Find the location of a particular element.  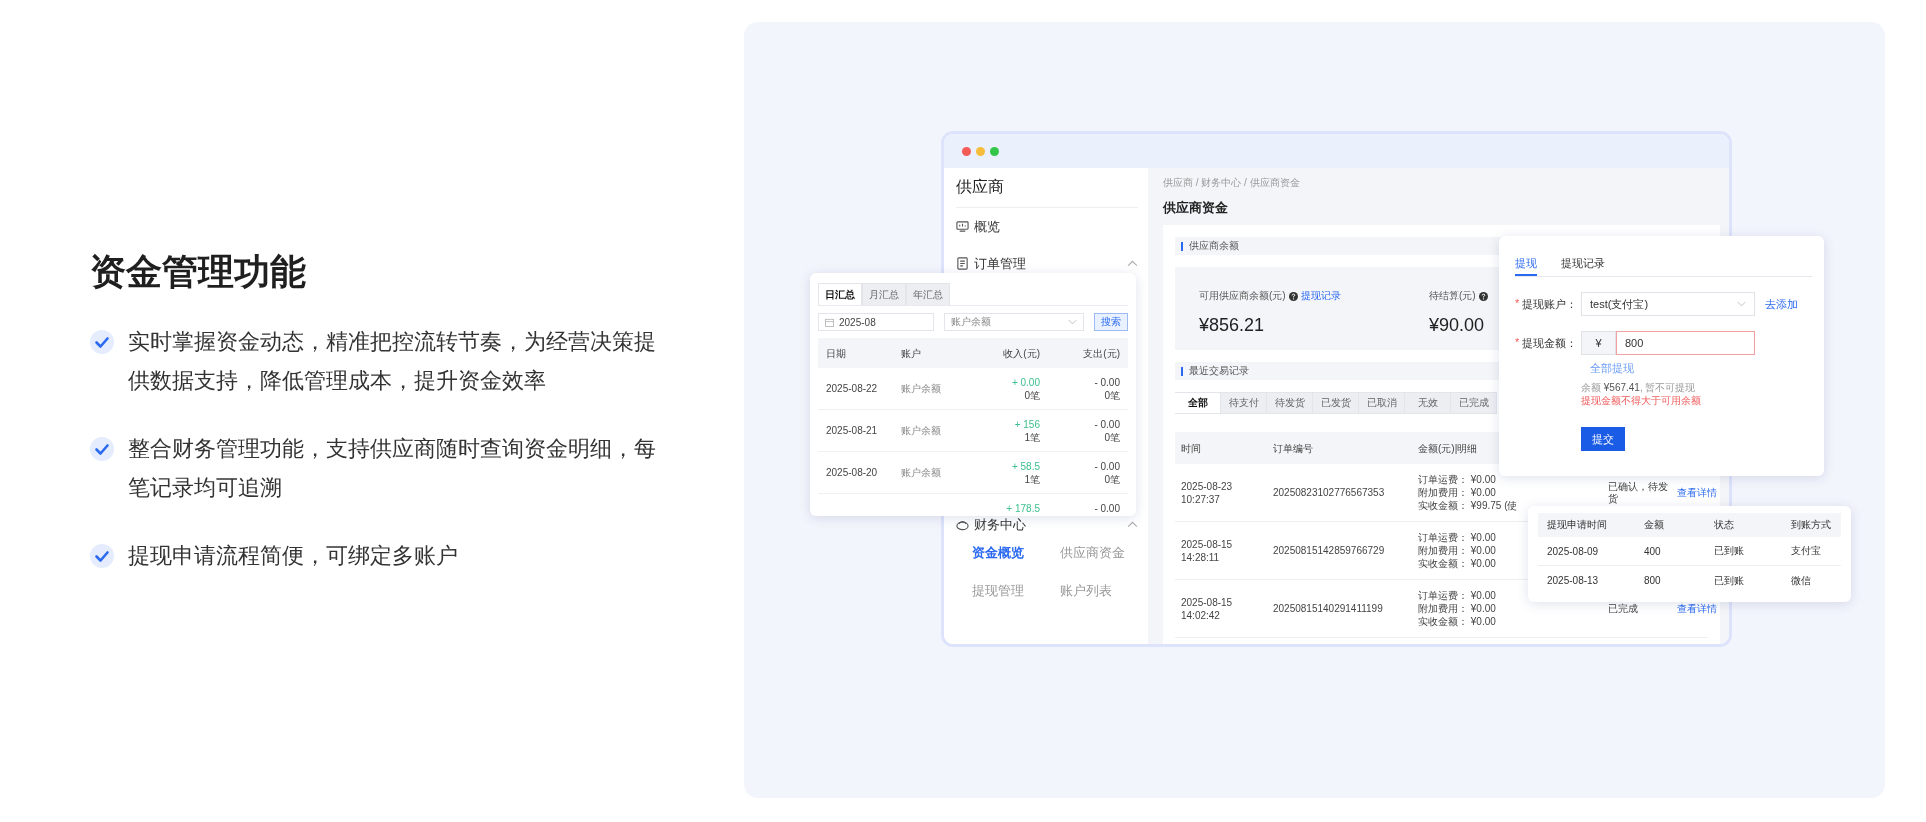

stat-value: ¥90.00 is located at coordinates (1457, 325).